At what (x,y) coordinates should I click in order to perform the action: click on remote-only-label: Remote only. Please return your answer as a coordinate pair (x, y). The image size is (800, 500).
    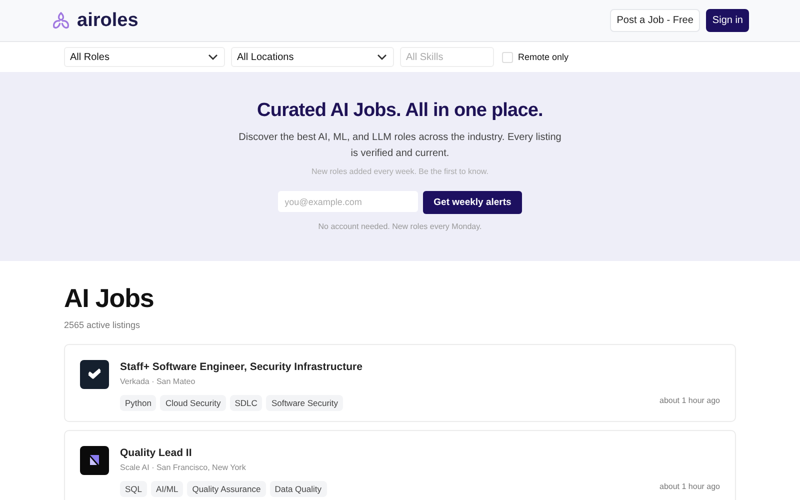
    Looking at the image, I should click on (543, 57).